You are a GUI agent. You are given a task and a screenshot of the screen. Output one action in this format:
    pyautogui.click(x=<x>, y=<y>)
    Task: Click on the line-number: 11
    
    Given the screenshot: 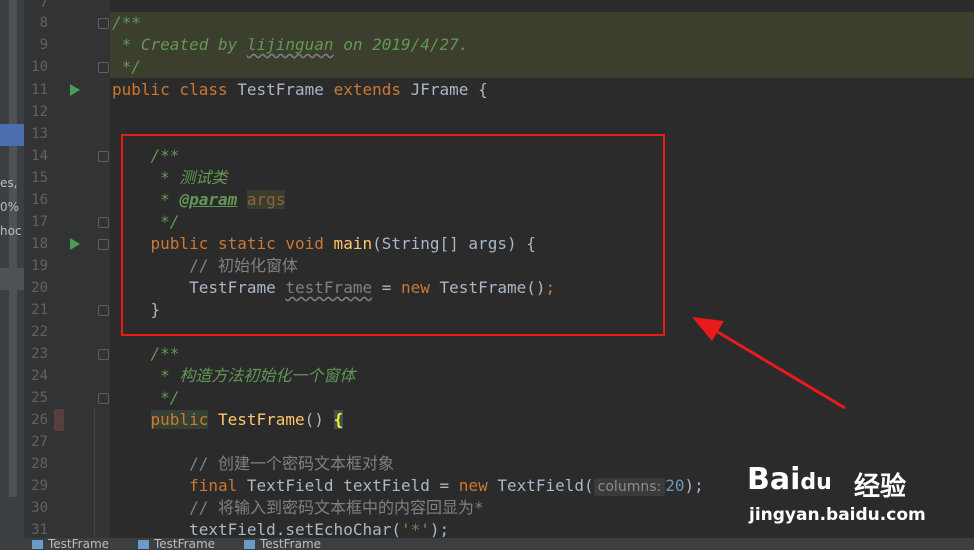 What is the action you would take?
    pyautogui.click(x=39, y=90)
    